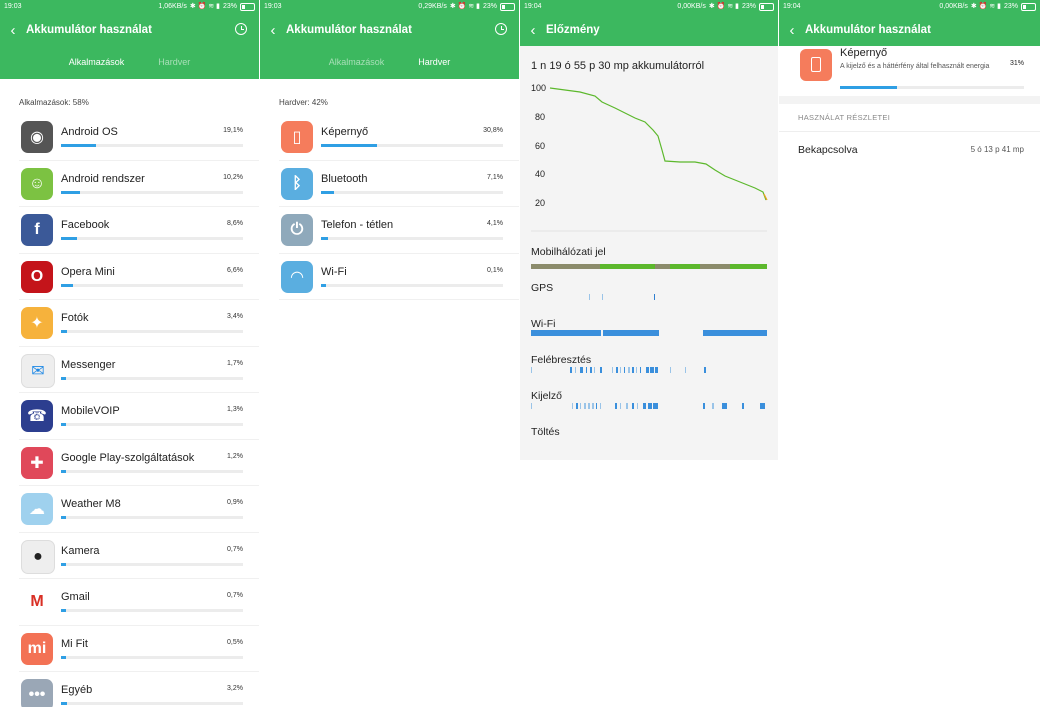 This screenshot has height=707, width=1040. I want to click on item-percent: 0,7%, so click(235, 549).